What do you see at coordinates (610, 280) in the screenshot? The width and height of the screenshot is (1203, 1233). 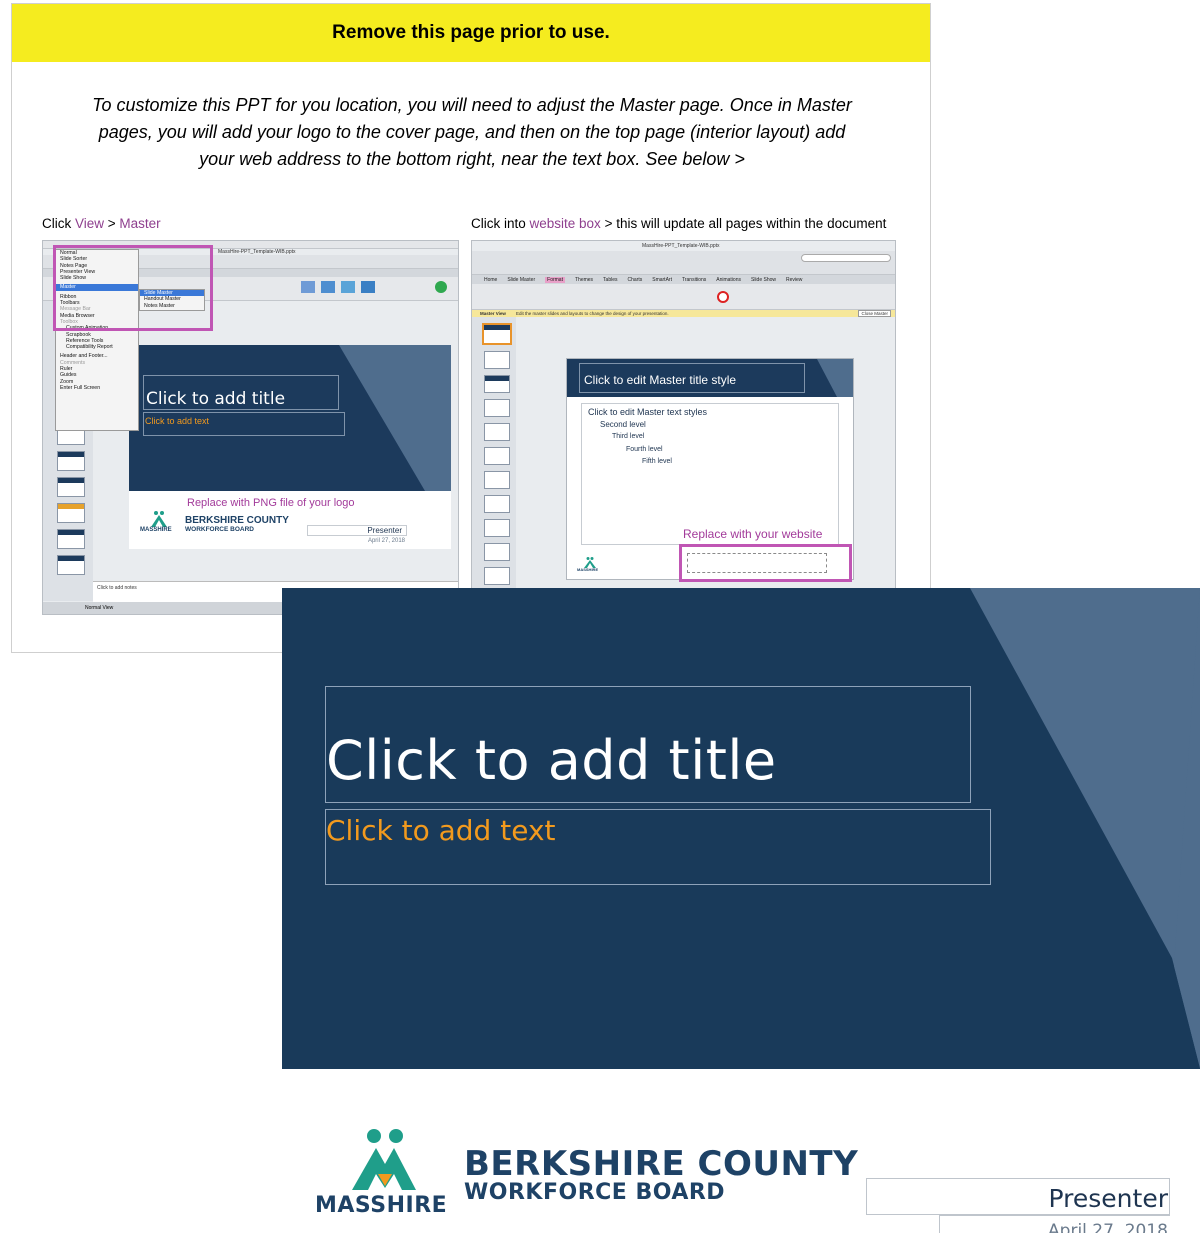 I see `tab-tables: Tables` at bounding box center [610, 280].